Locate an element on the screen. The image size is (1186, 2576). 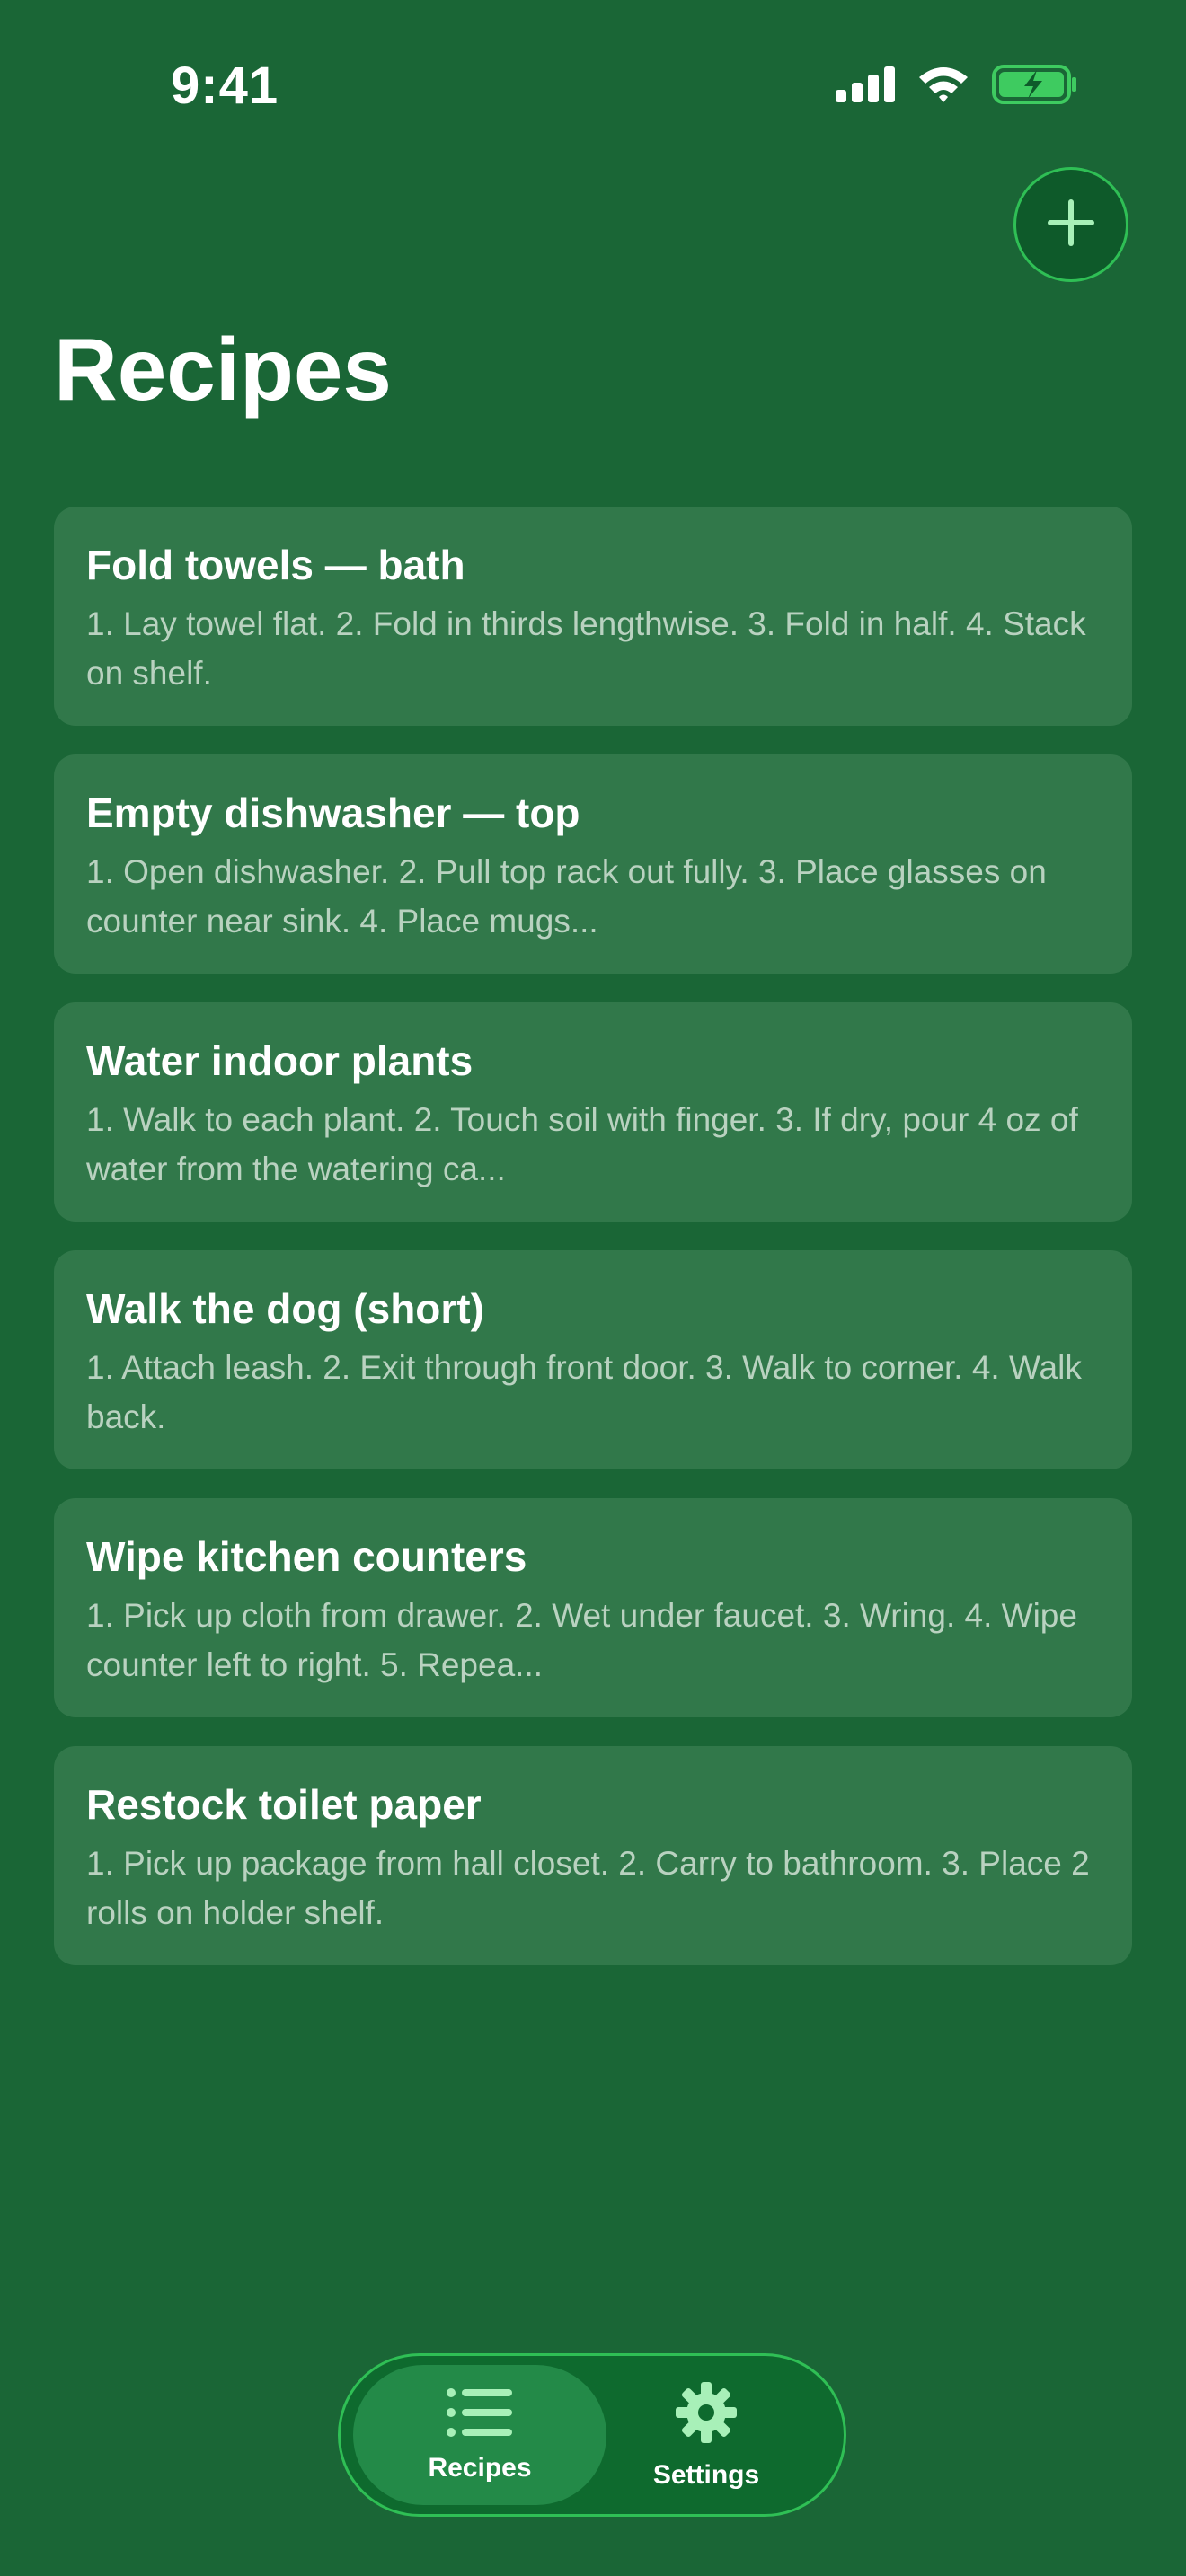
recipe-title: Walk the dog (short) is located at coordinates (285, 1308).